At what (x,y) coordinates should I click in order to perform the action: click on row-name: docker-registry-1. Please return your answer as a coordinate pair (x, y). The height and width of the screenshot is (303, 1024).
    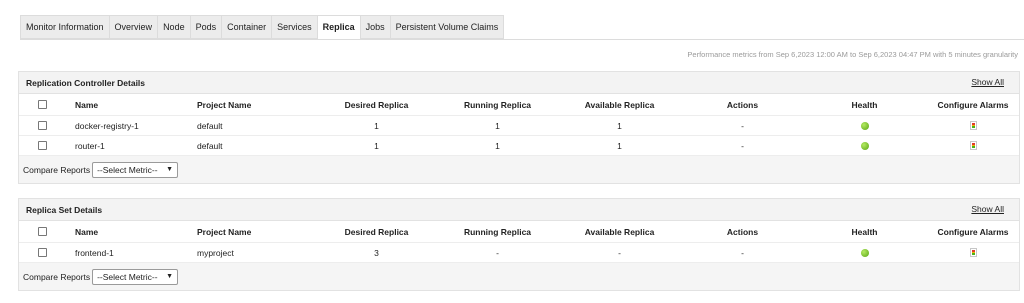
    Looking at the image, I should click on (107, 125).